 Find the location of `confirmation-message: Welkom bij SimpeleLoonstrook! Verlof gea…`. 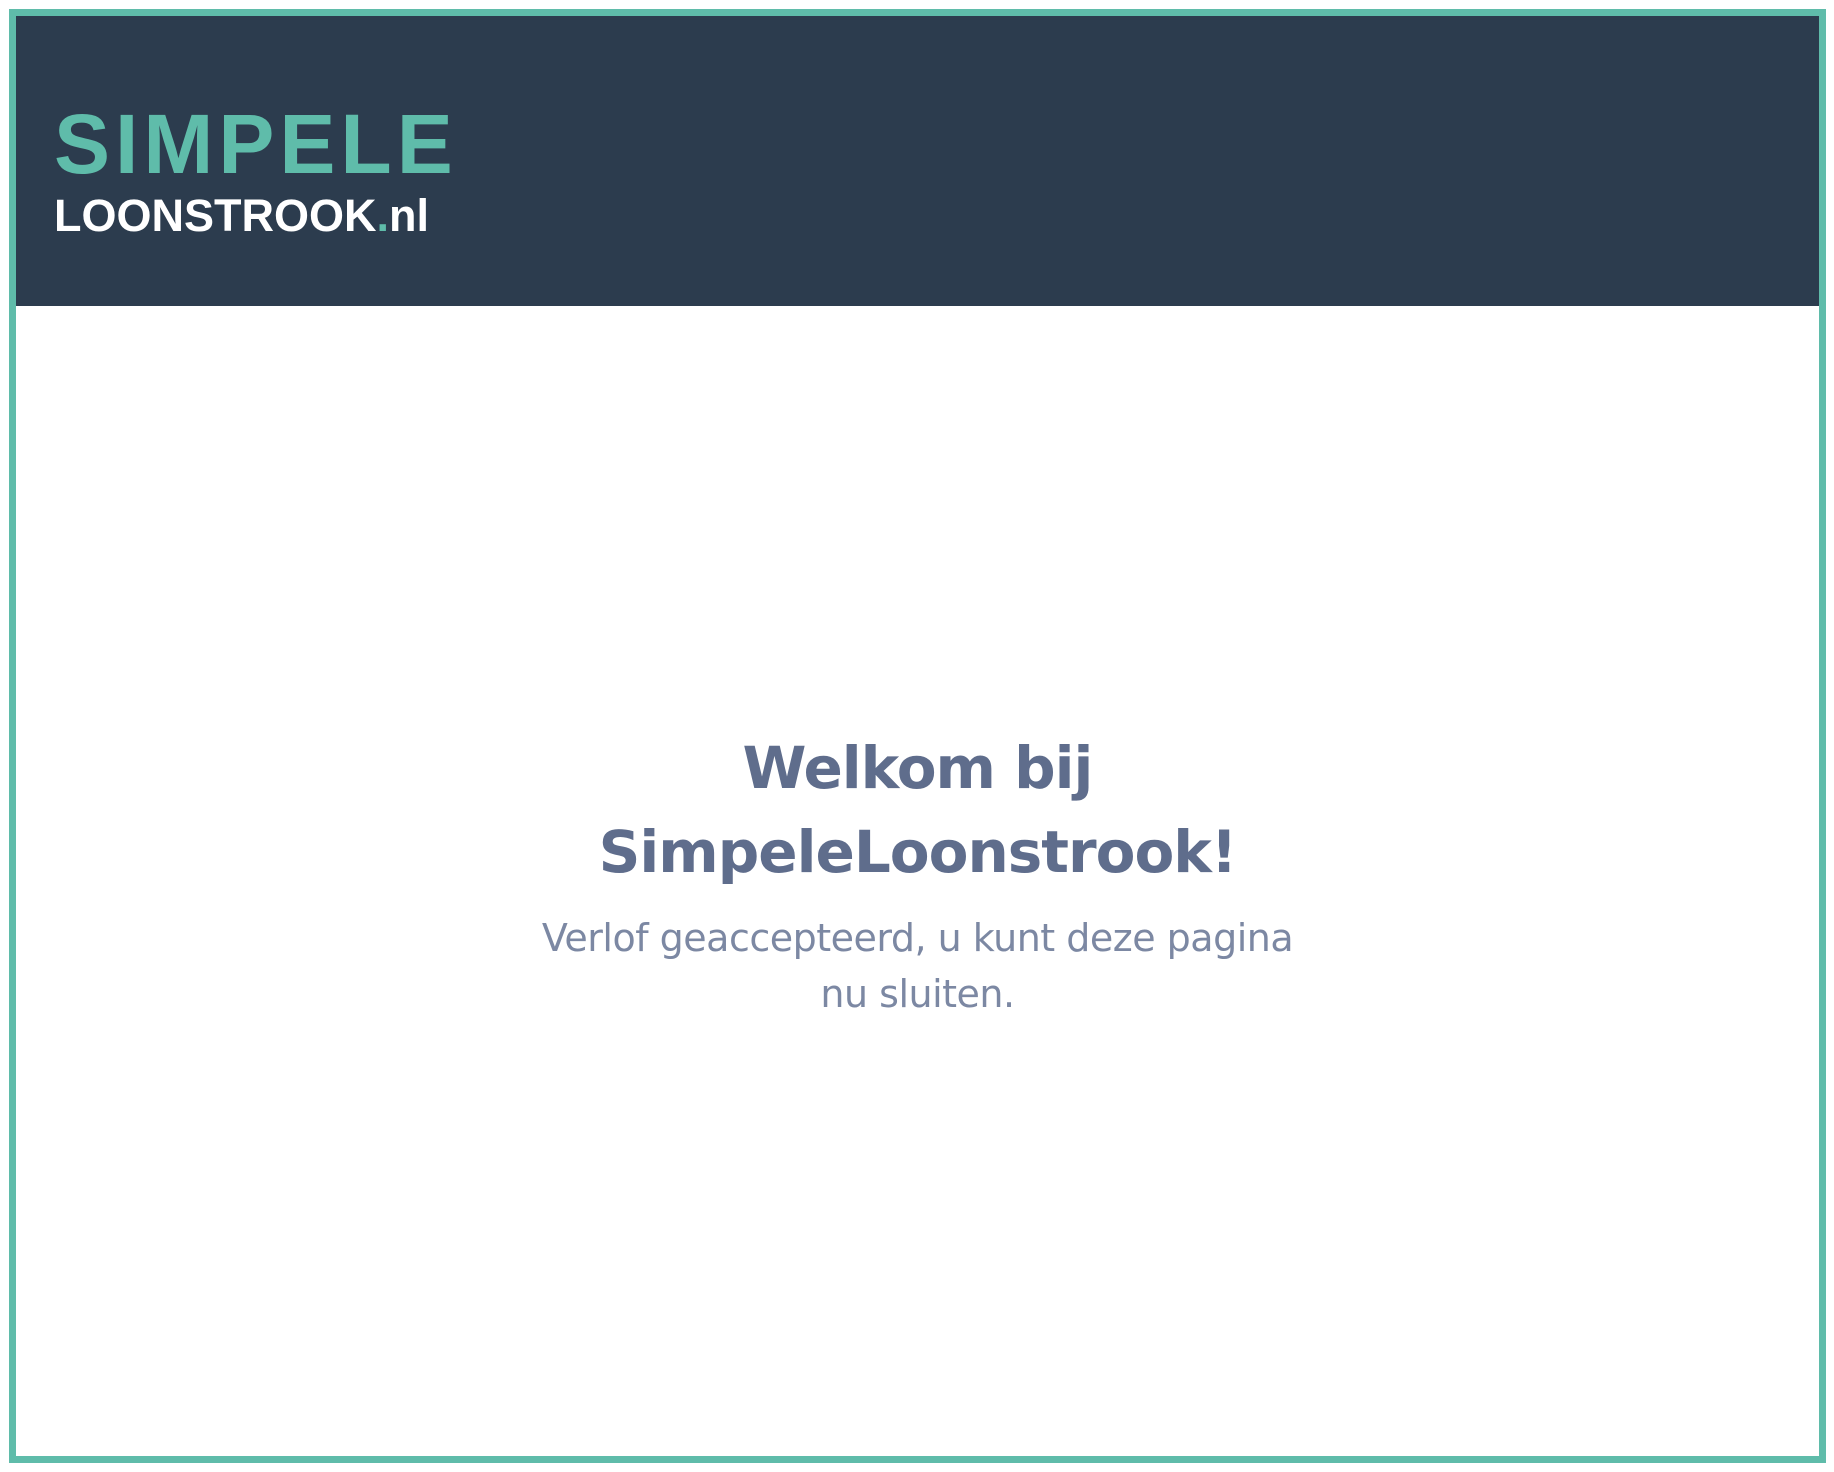

confirmation-message: Welkom bij SimpeleLoonstrook! Verlof gea… is located at coordinates (918, 874).